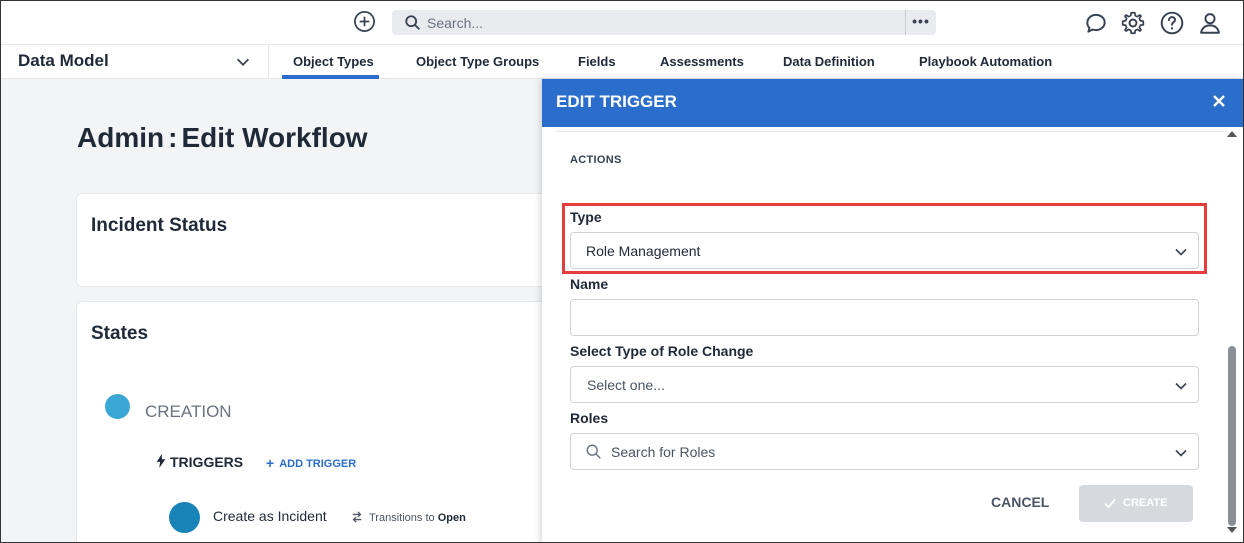  I want to click on add-circle-icon, so click(364, 21).